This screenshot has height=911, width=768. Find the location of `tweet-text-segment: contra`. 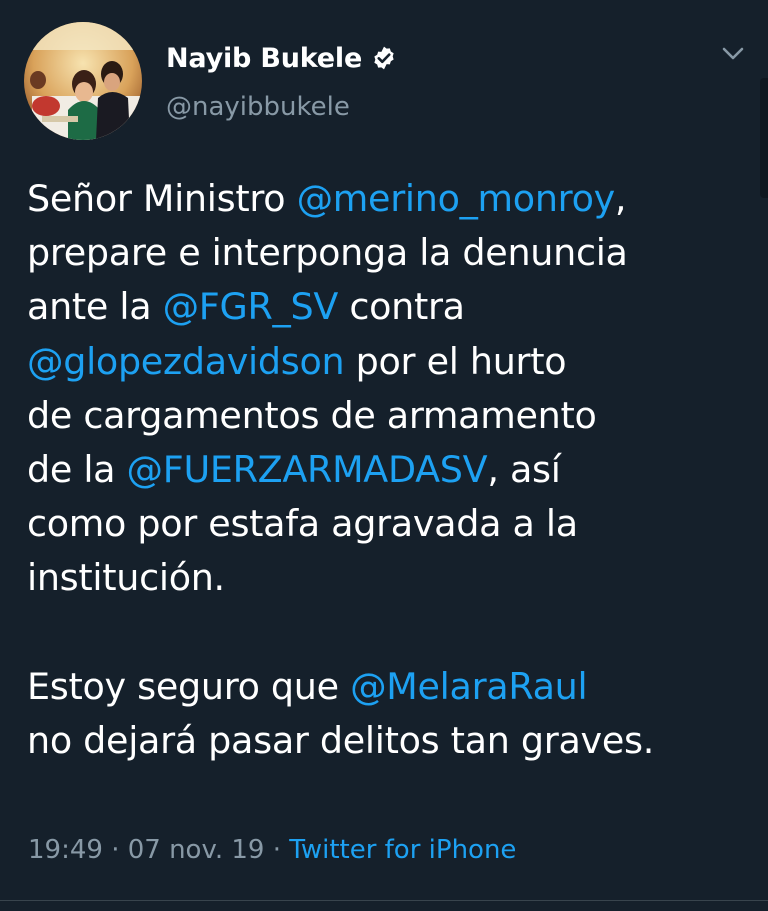

tweet-text-segment: contra is located at coordinates (401, 307).